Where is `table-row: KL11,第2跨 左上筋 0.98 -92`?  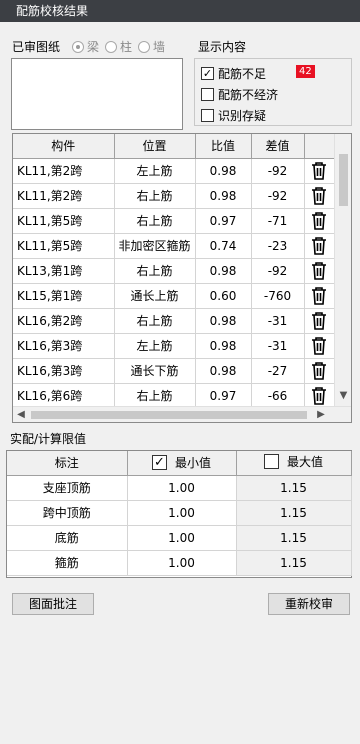
table-row: KL11,第2跨 左上筋 0.98 -92 is located at coordinates (174, 171).